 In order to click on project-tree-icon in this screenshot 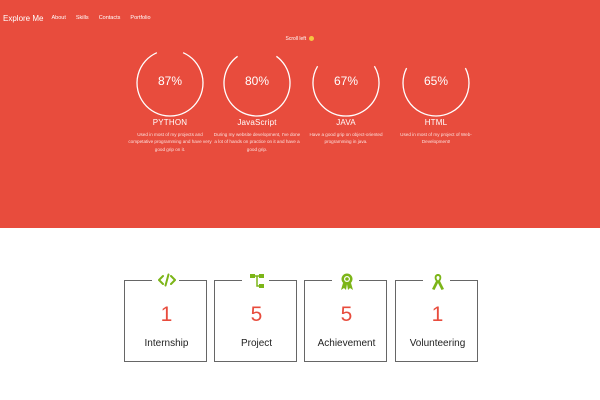, I will do `click(256, 281)`.